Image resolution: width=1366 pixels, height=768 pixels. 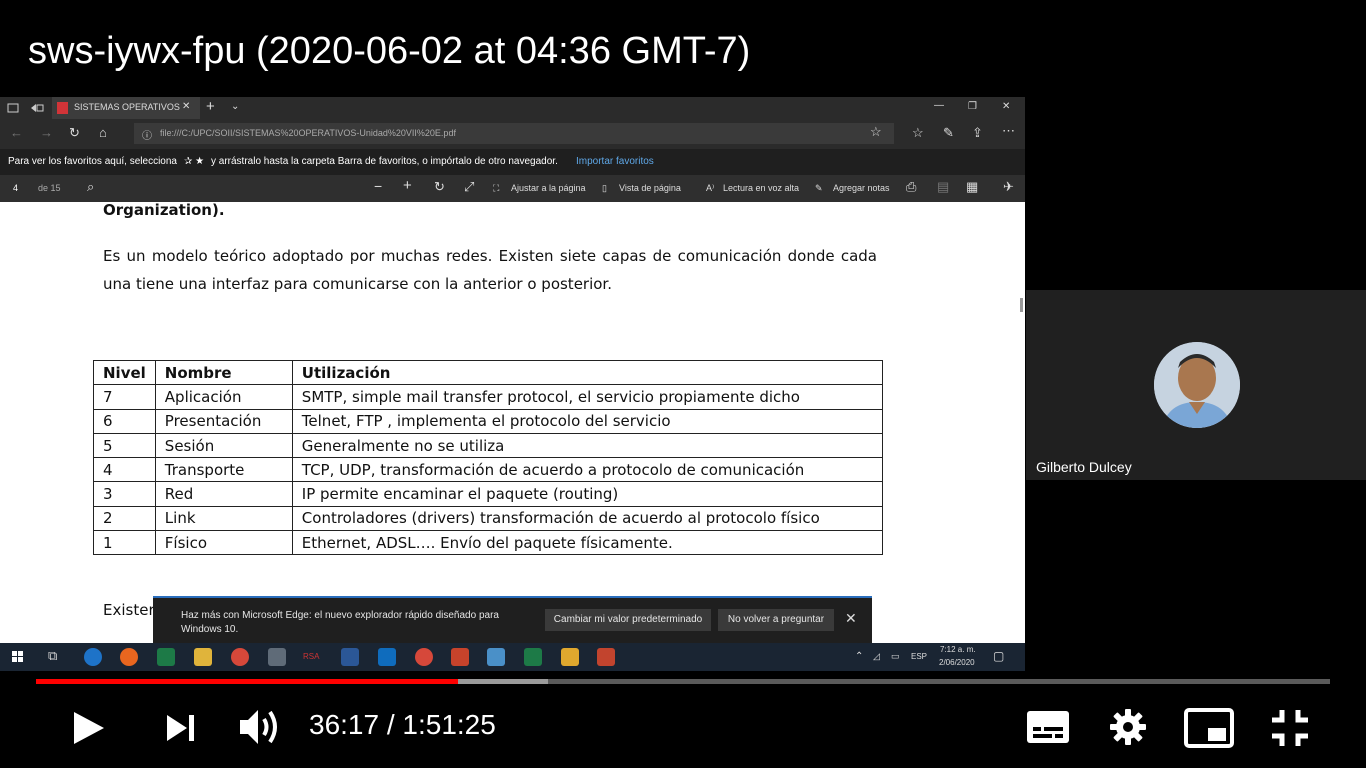 I want to click on chrome-2-taskbar-icon, so click(x=424, y=657).